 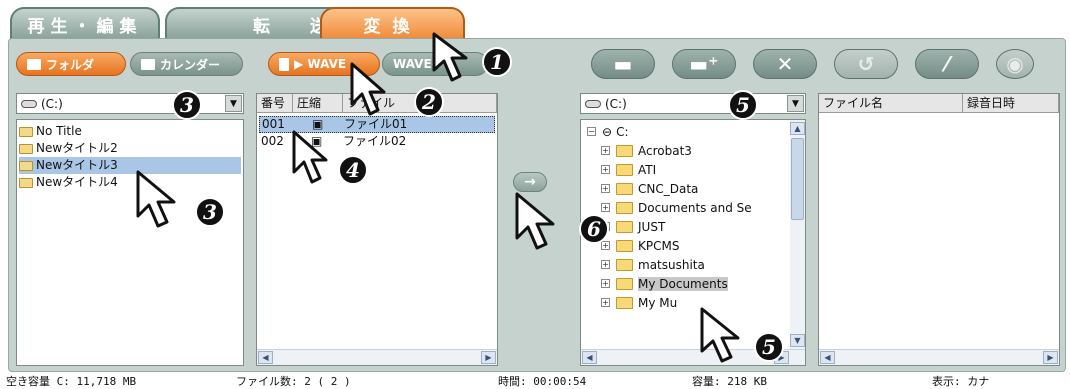 What do you see at coordinates (429, 102) in the screenshot?
I see `marker-2: 2` at bounding box center [429, 102].